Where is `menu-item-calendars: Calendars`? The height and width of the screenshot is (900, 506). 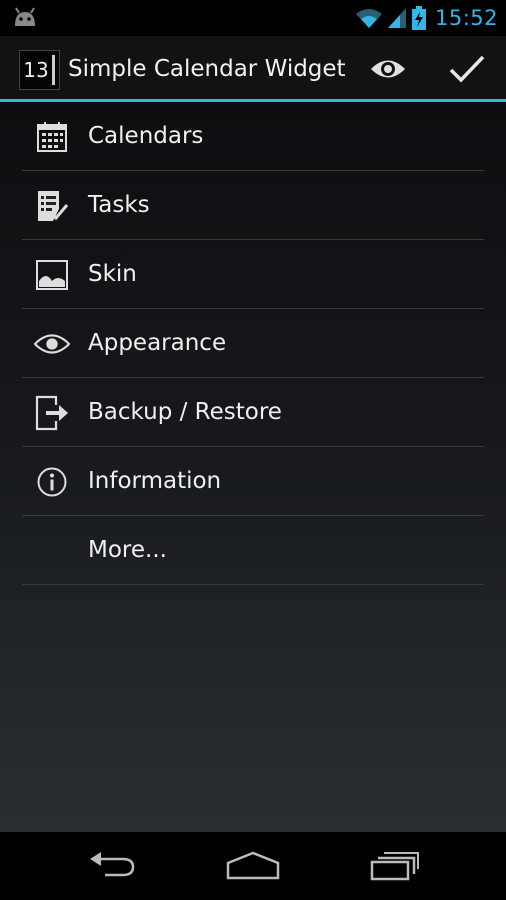
menu-item-calendars: Calendars is located at coordinates (253, 136).